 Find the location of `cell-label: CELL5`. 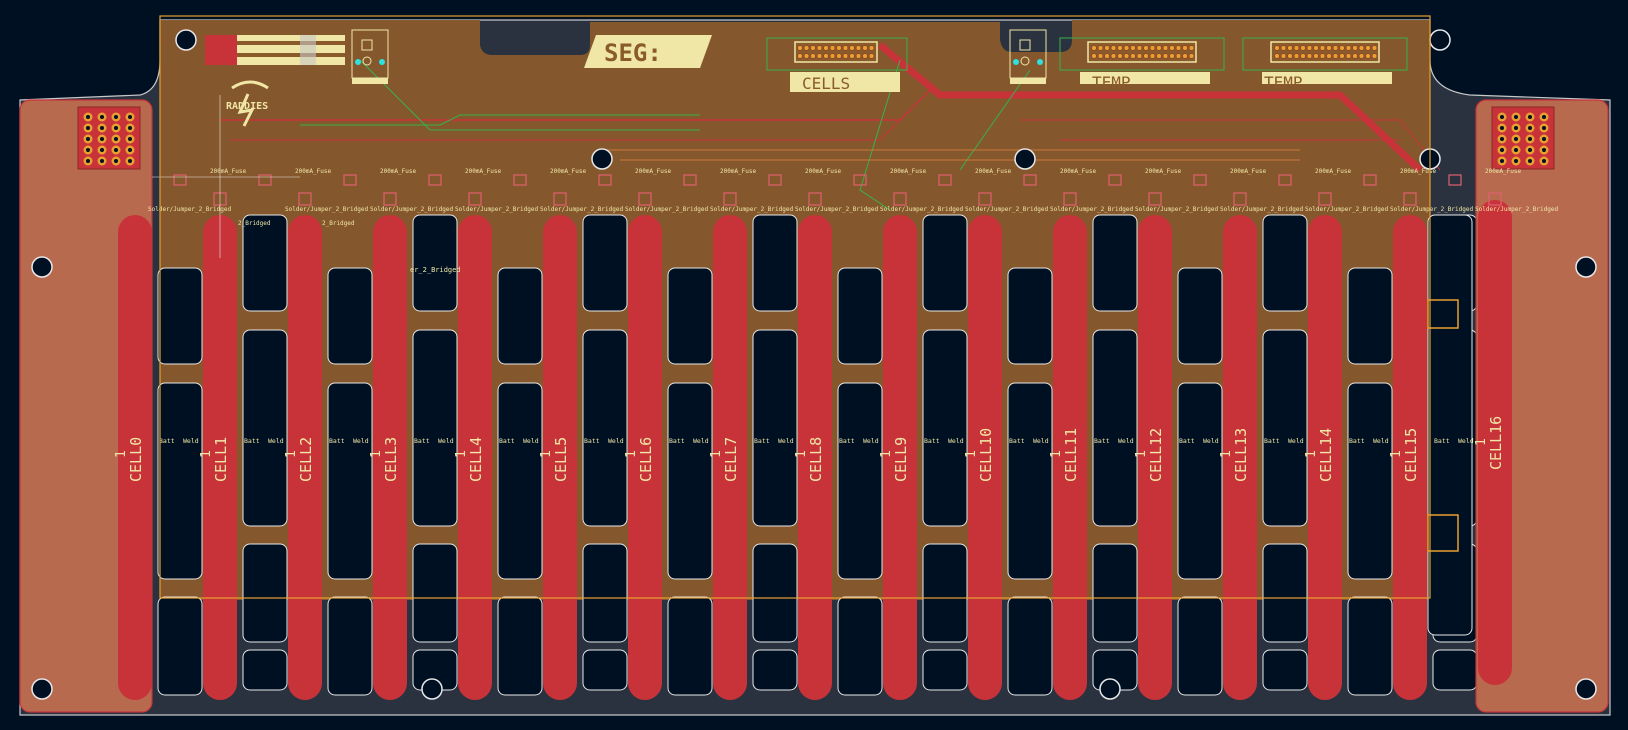

cell-label: CELL5 is located at coordinates (561, 459).